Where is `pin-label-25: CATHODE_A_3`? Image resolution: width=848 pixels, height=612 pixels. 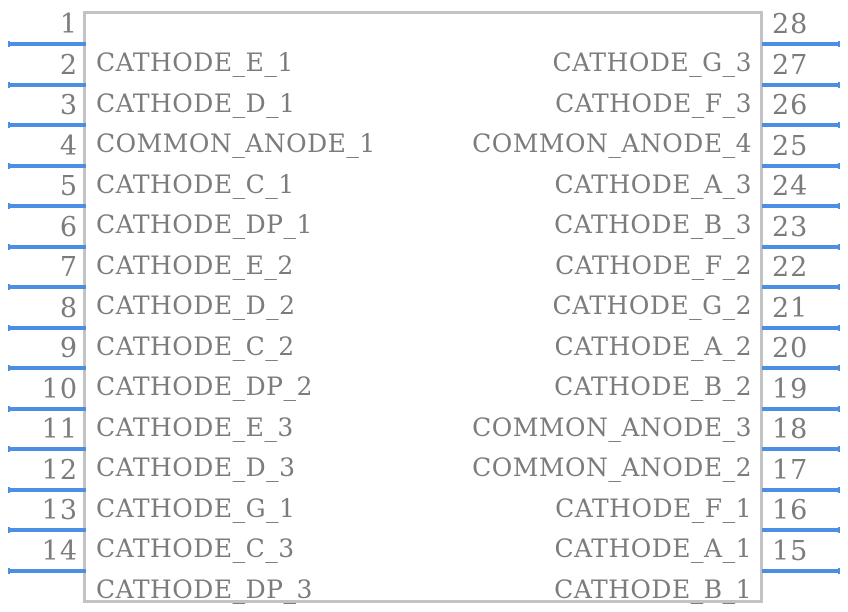
pin-label-25: CATHODE_A_3 is located at coordinates (653, 184).